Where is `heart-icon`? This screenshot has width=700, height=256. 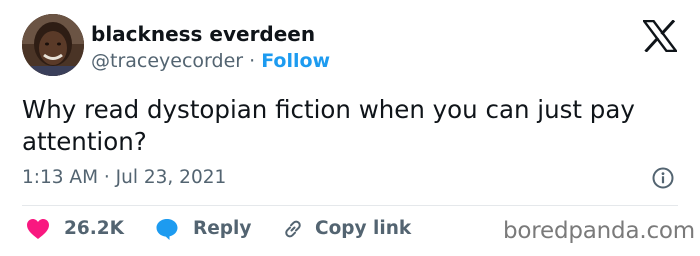 heart-icon is located at coordinates (38, 229).